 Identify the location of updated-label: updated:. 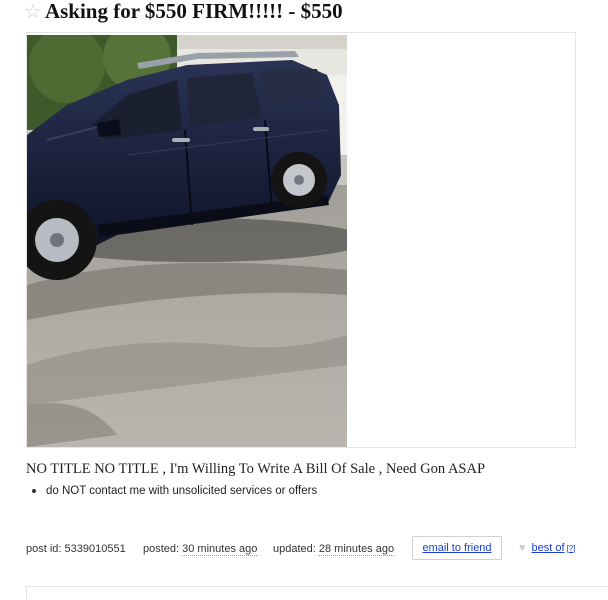
(296, 549).